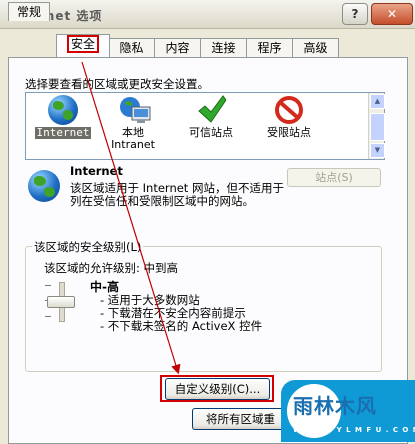 The image size is (415, 444). I want to click on tab-security: 安全, so click(83, 45).